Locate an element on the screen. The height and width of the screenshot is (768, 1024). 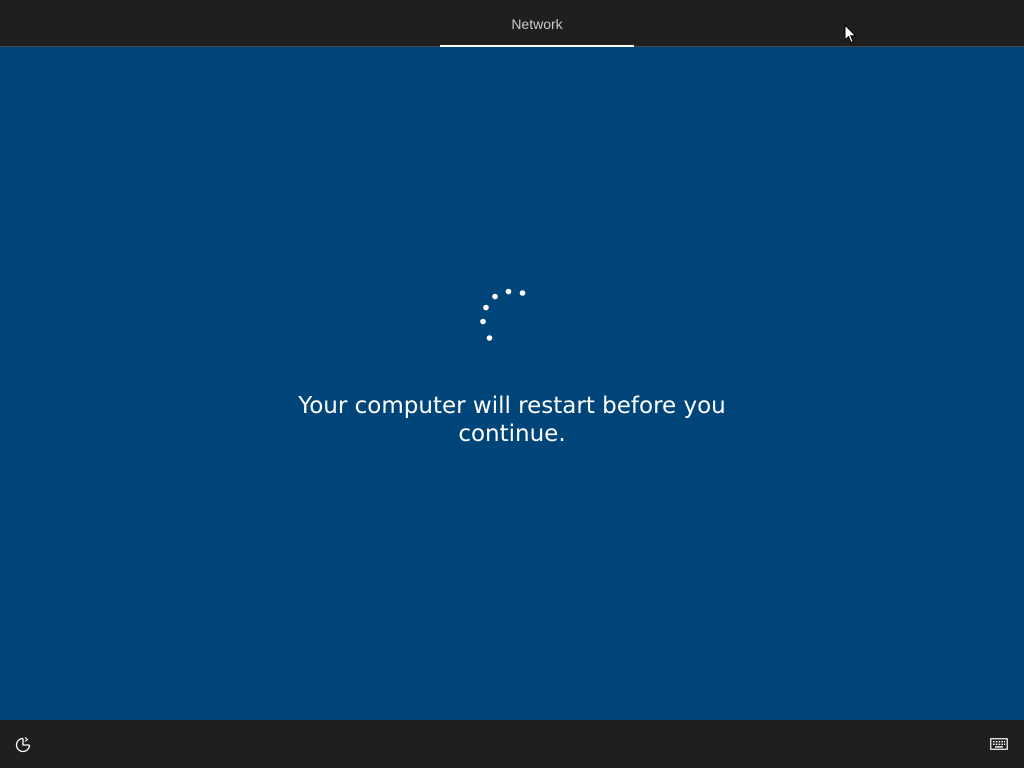
keyboard-icon is located at coordinates (999, 744).